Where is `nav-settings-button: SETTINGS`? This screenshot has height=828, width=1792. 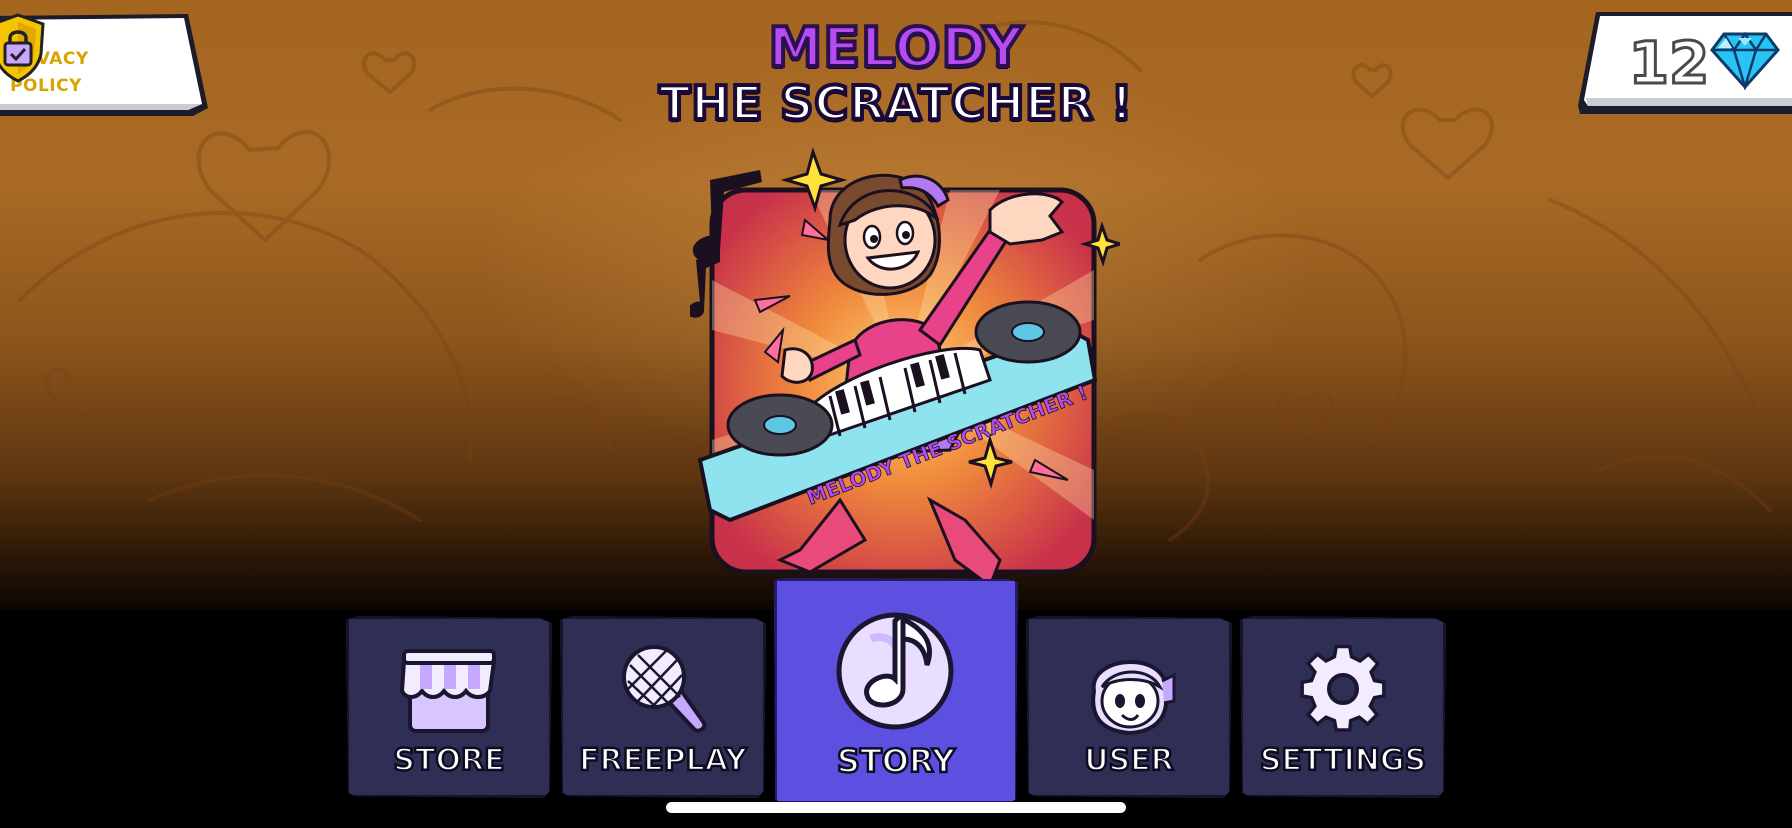 nav-settings-button: SETTINGS is located at coordinates (1343, 707).